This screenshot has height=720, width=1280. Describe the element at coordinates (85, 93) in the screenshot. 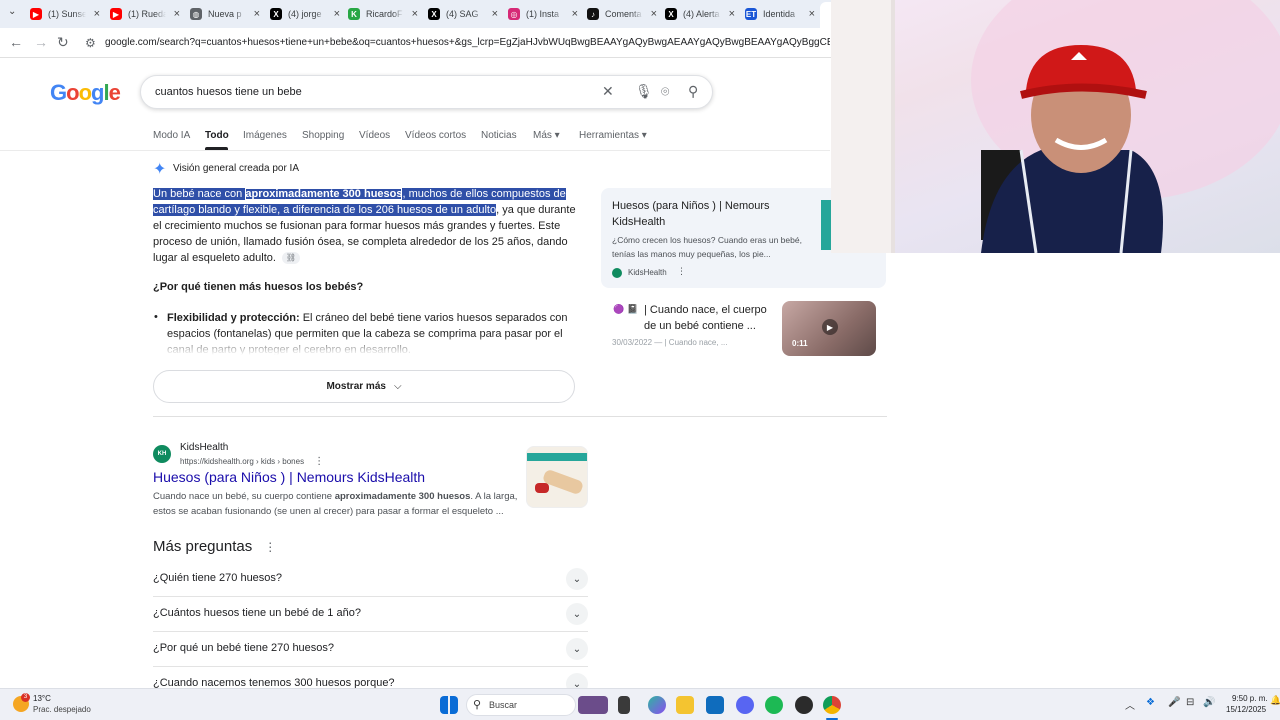

I see `google-logo: Google` at that location.